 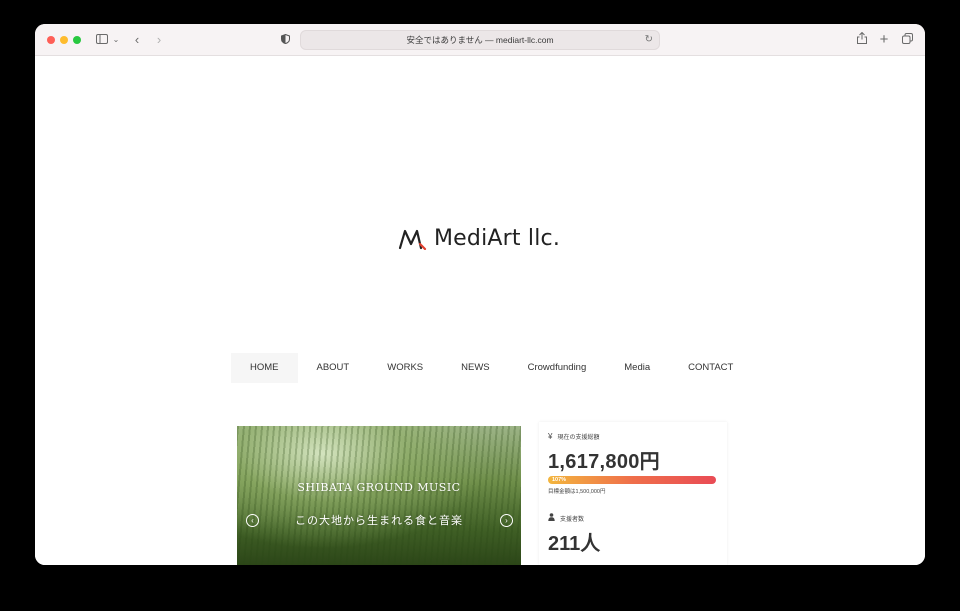 What do you see at coordinates (550, 436) in the screenshot?
I see `yen-icon: ¥` at bounding box center [550, 436].